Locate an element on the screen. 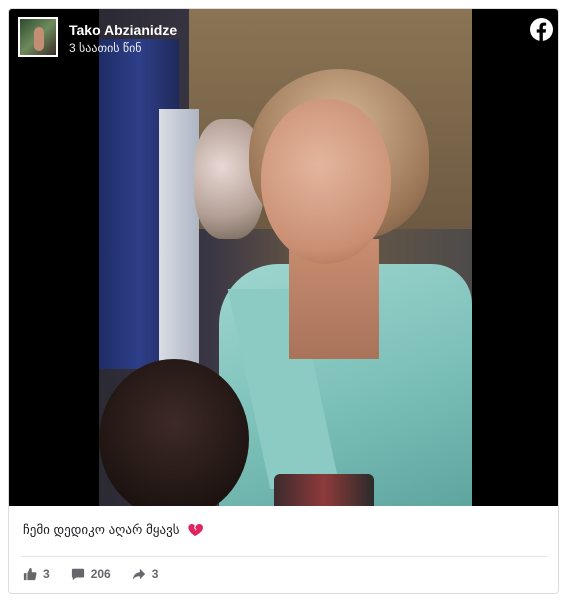 Image resolution: width=568 pixels, height=603 pixels. facebook-icon is located at coordinates (541, 29).